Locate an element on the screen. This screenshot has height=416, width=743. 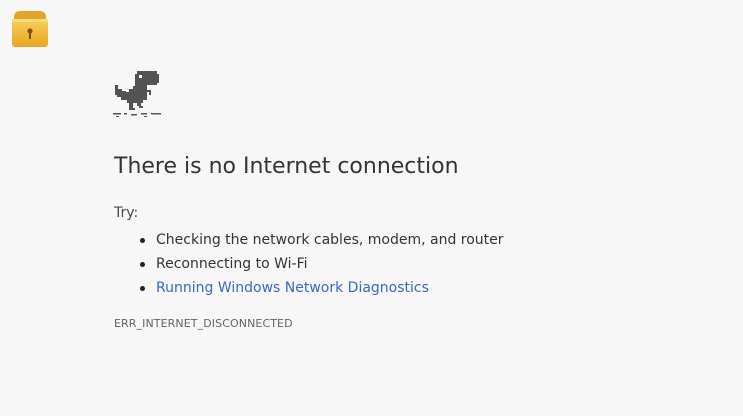
suggestion-reconnect-wifi: Reconnecting to Wi-Fi is located at coordinates (309, 264).